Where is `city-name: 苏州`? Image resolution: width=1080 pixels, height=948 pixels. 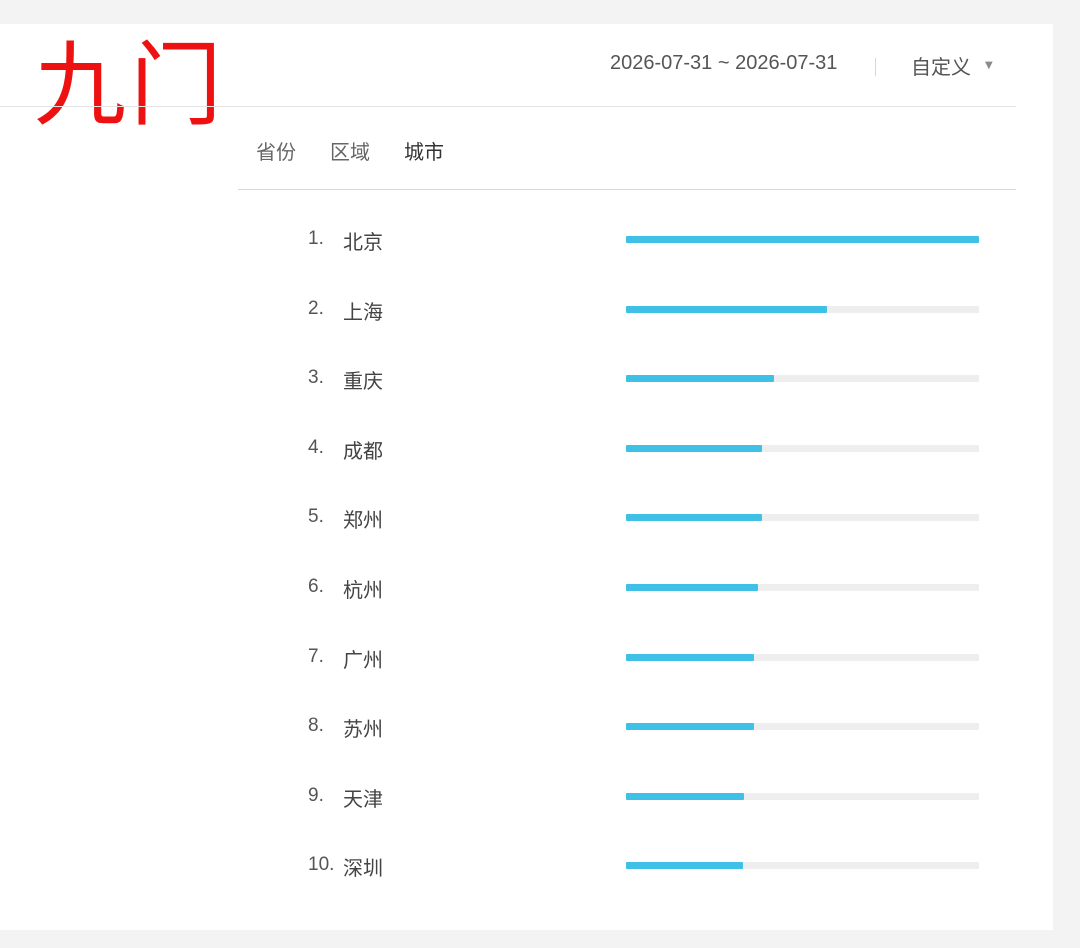
city-name: 苏州 is located at coordinates (363, 729).